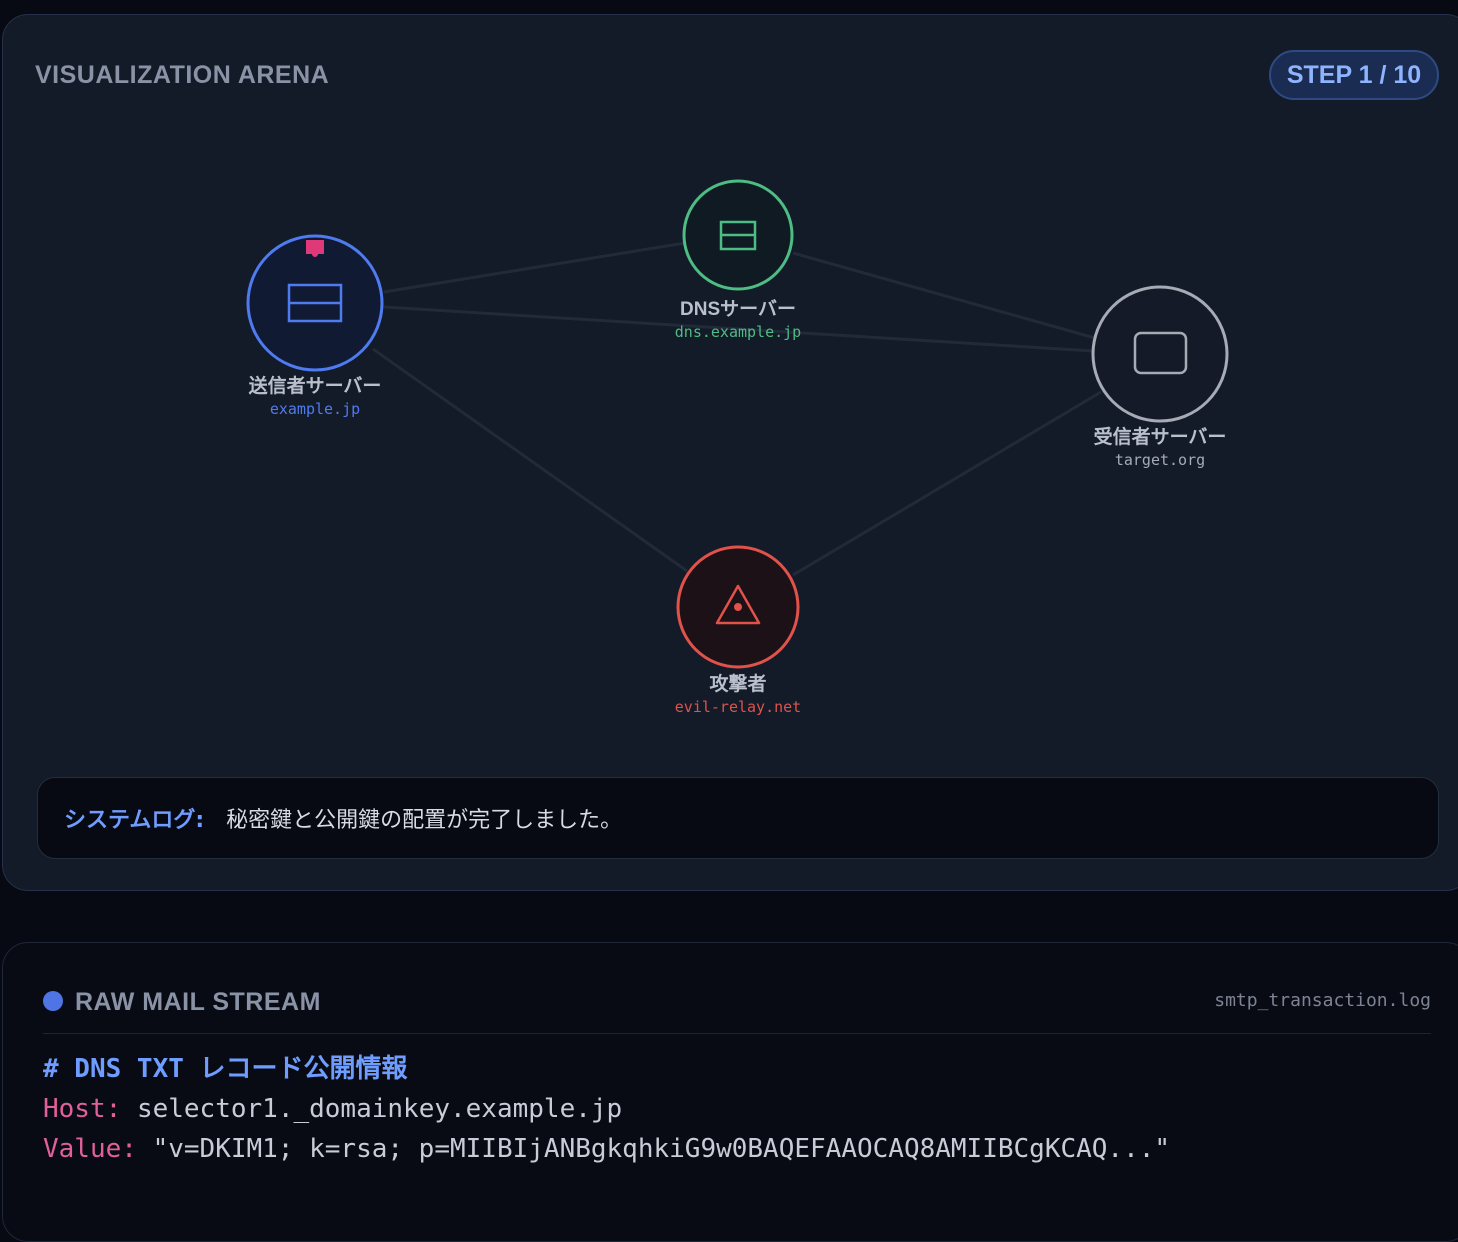 Image resolution: width=1458 pixels, height=1242 pixels. Describe the element at coordinates (738, 607) in the screenshot. I see `node-attacker` at that location.